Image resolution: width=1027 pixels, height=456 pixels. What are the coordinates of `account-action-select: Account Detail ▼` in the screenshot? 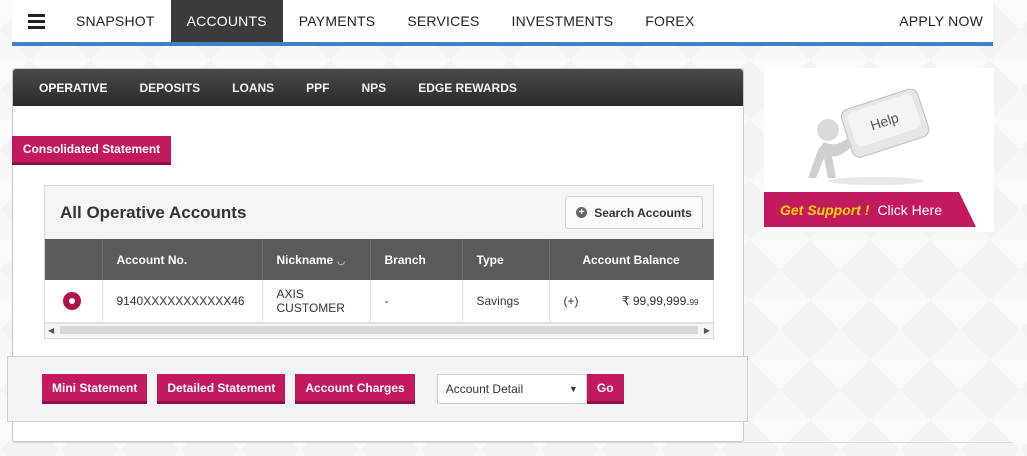 It's located at (511, 389).